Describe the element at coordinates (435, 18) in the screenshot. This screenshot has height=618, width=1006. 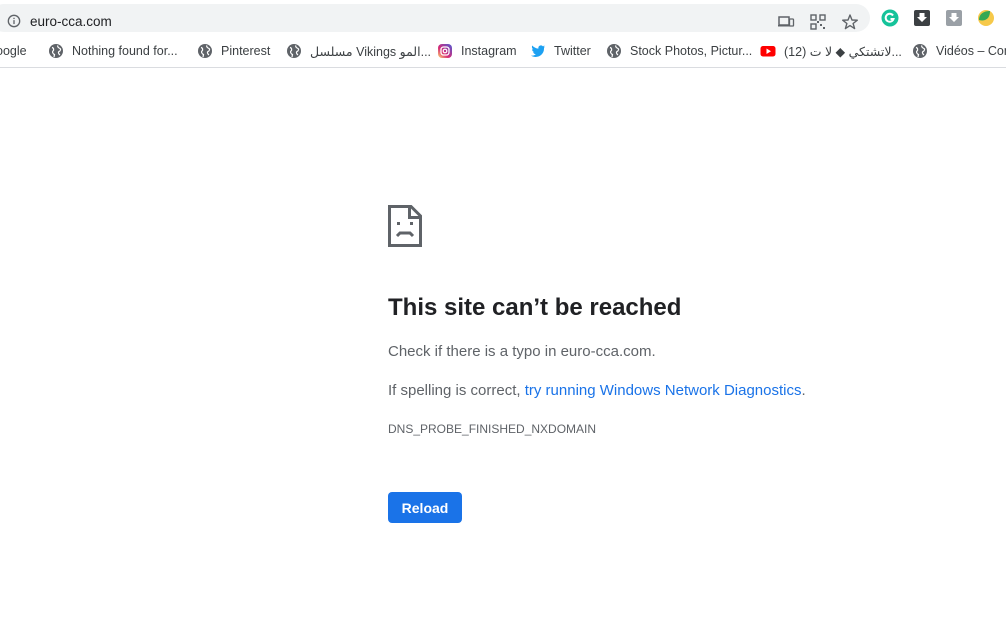
I see `address-bar: euro-cca.com` at that location.